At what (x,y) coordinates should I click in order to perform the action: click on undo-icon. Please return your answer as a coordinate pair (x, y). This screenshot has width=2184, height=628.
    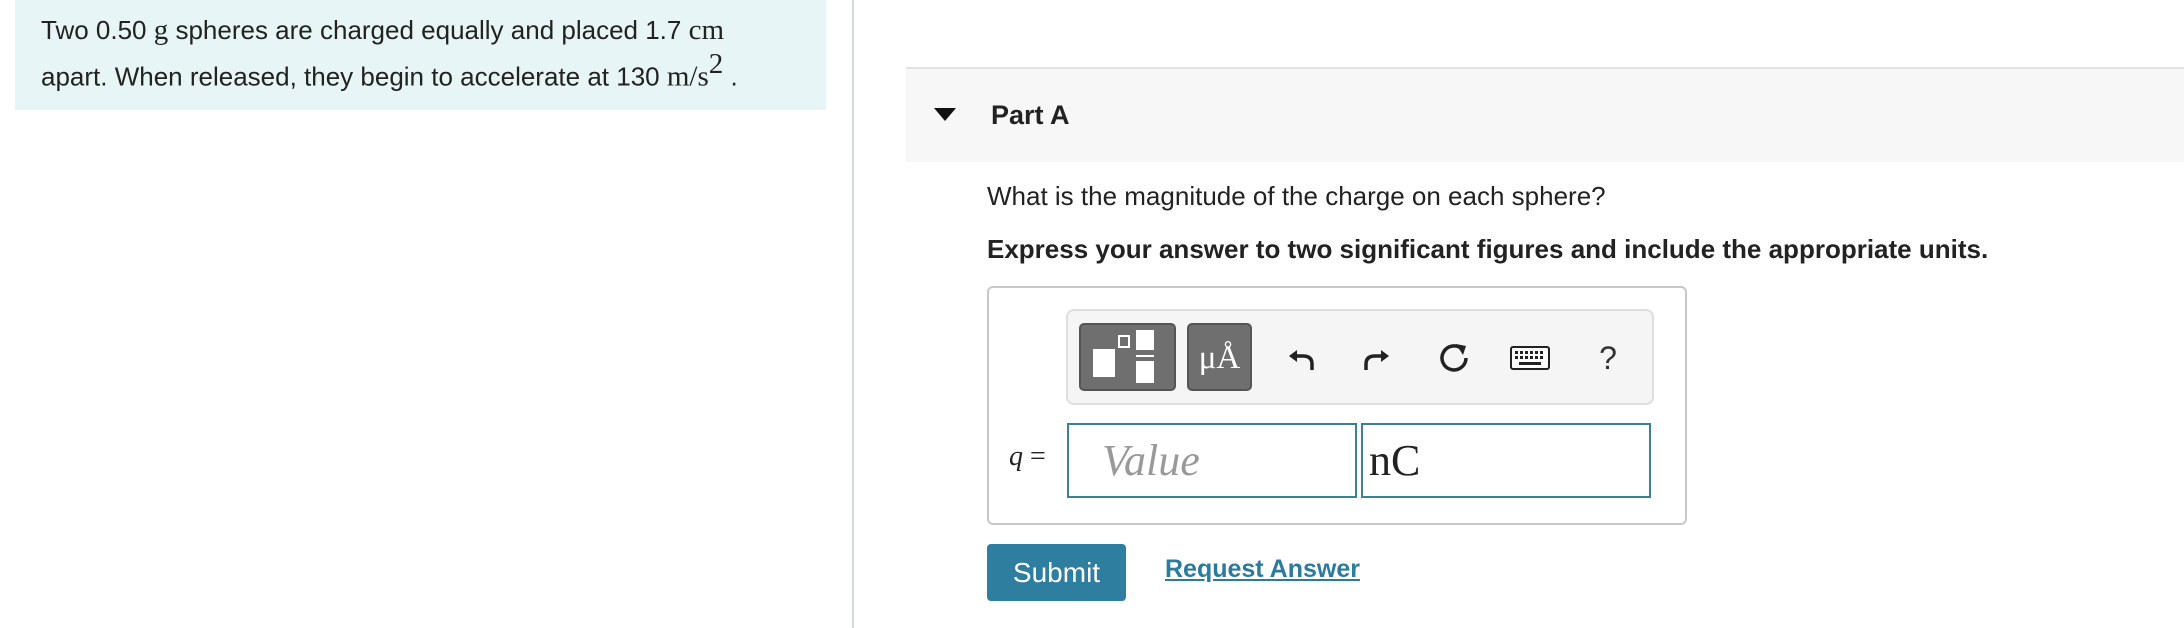
    Looking at the image, I should click on (1301, 358).